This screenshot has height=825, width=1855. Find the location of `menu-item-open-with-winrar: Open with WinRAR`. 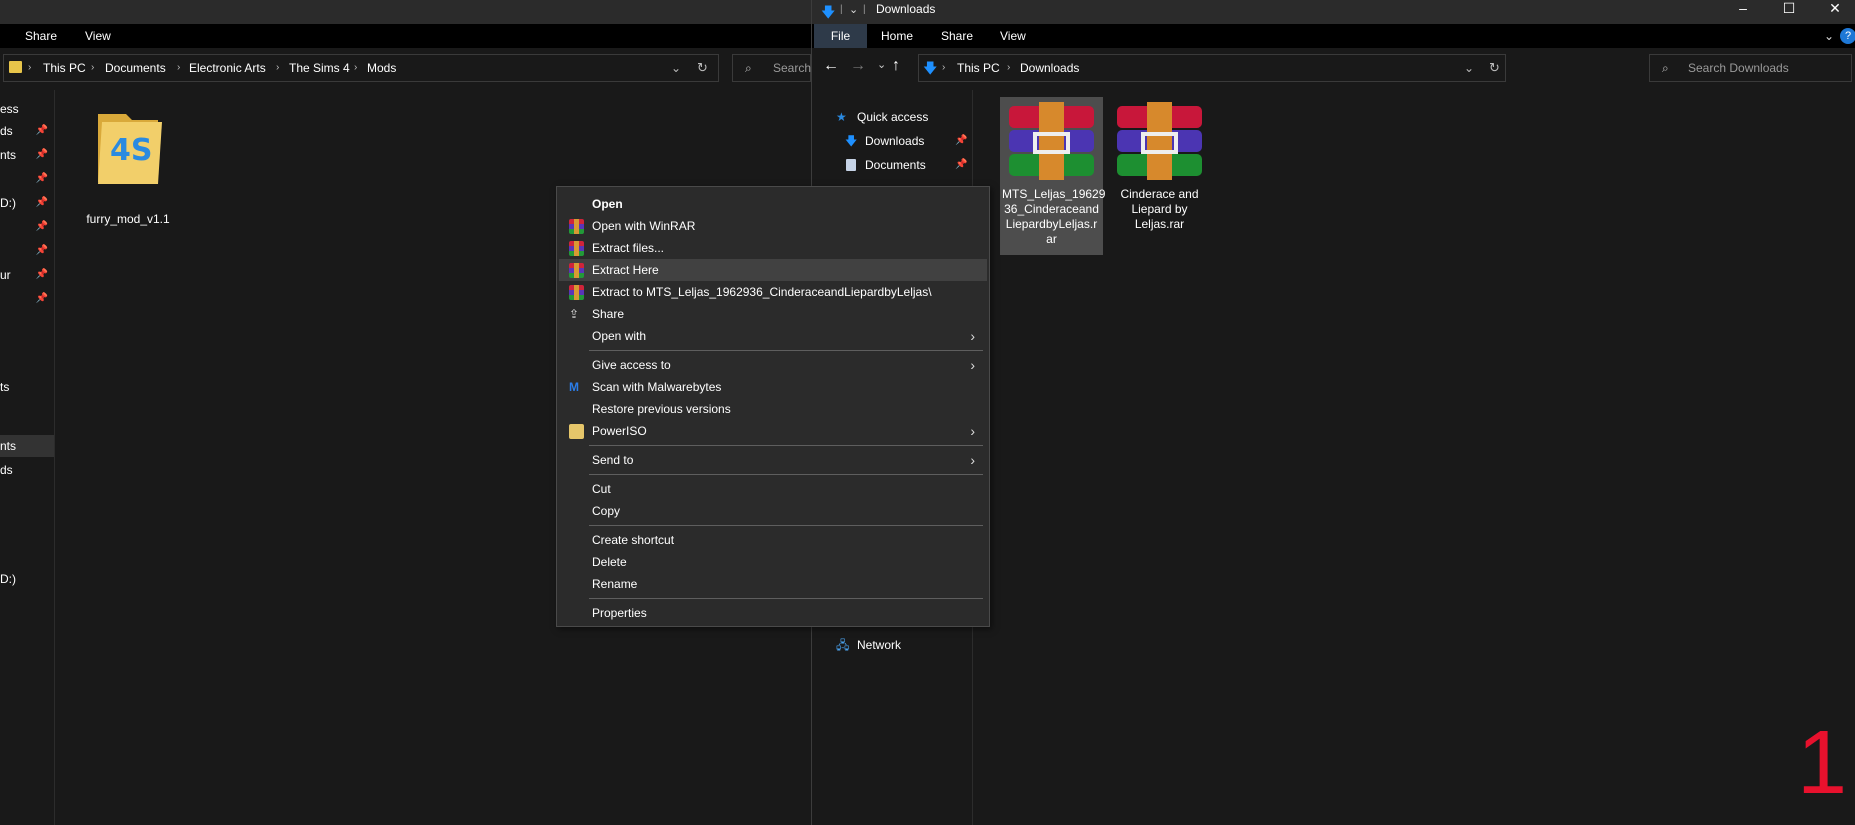

menu-item-open-with-winrar: Open with WinRAR is located at coordinates (773, 226).